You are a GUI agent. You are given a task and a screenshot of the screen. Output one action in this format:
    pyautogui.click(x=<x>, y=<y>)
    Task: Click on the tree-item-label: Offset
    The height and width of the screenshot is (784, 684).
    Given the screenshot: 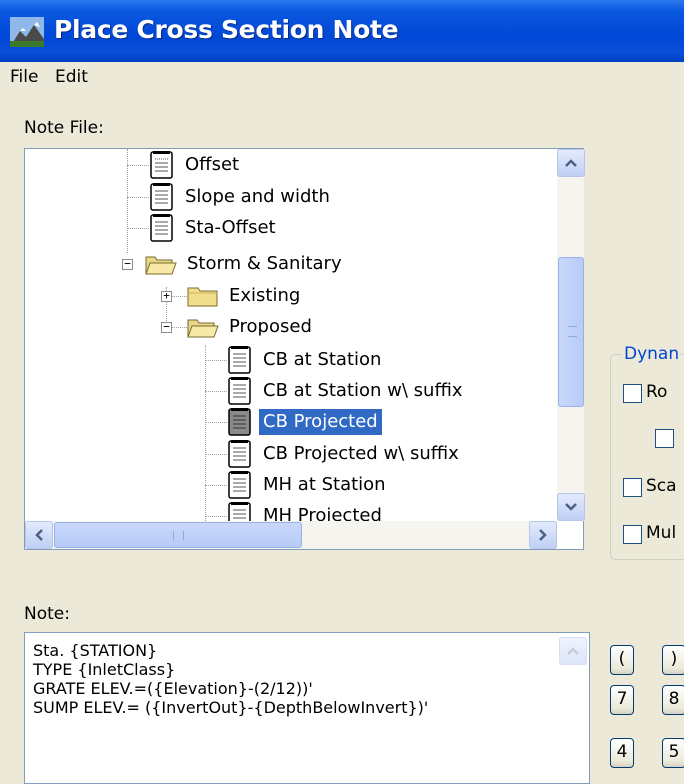 What is the action you would take?
    pyautogui.click(x=212, y=164)
    